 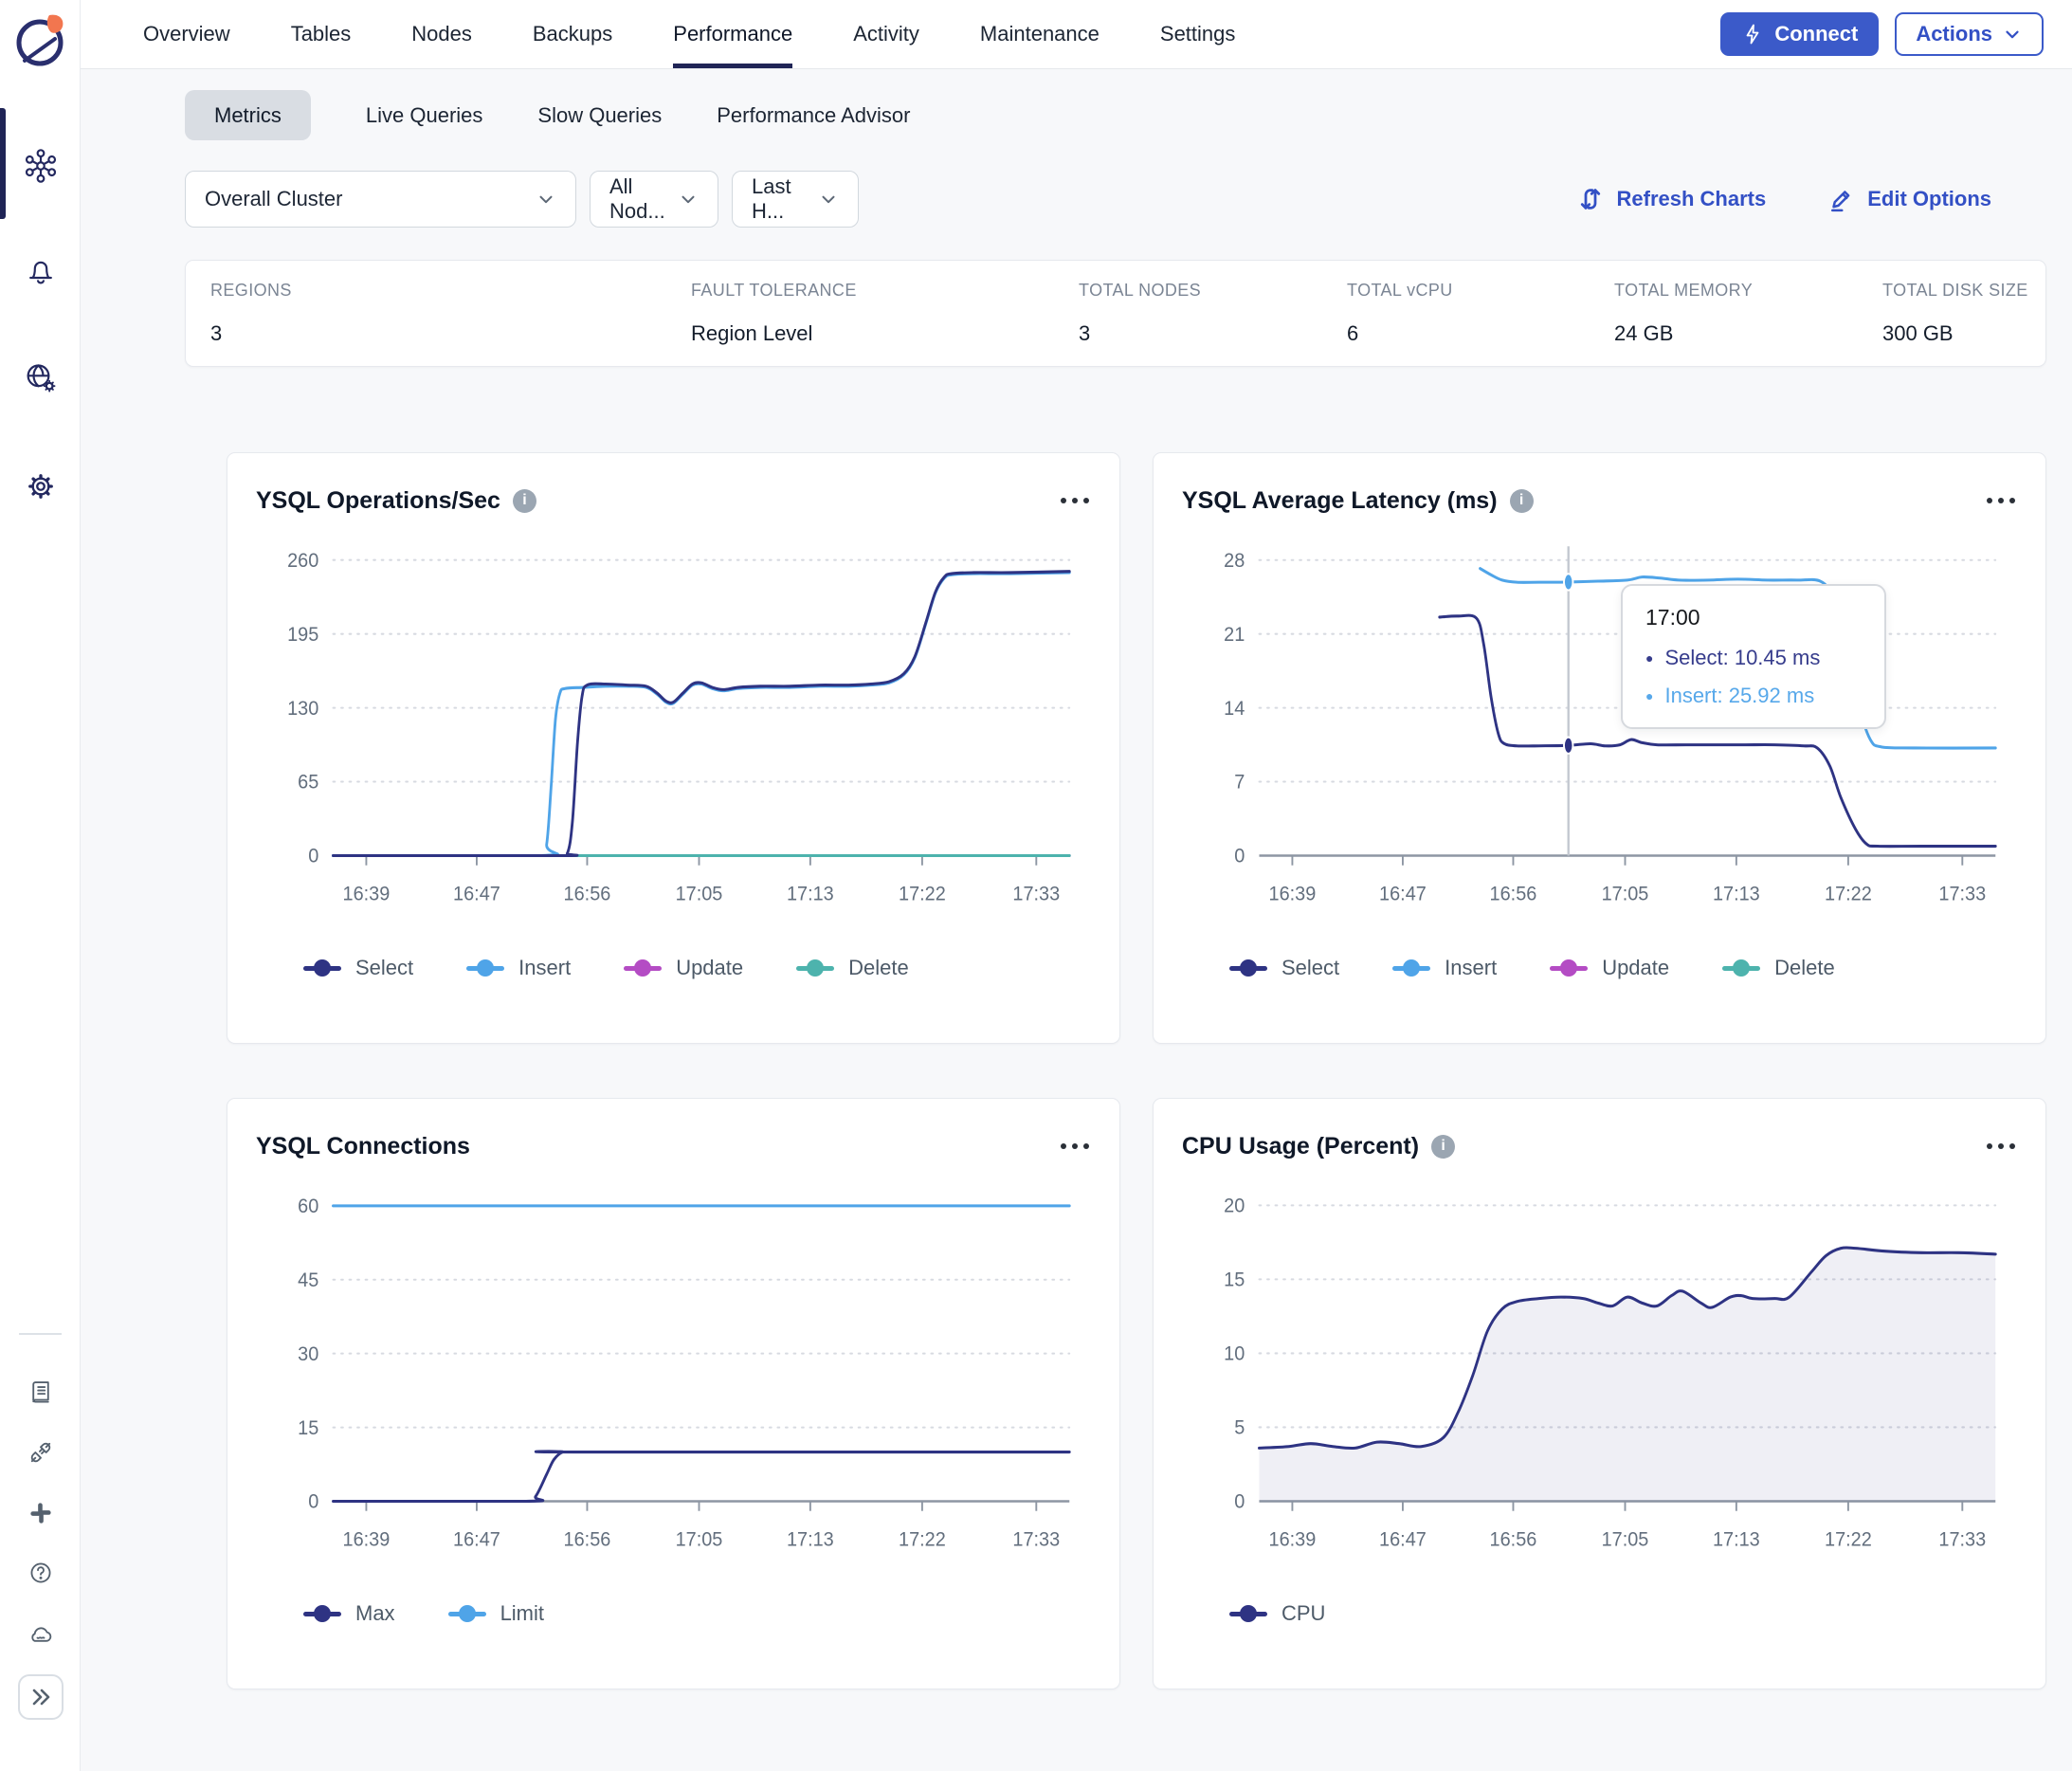 What do you see at coordinates (1198, 34) in the screenshot?
I see `tab-settings: Settings` at bounding box center [1198, 34].